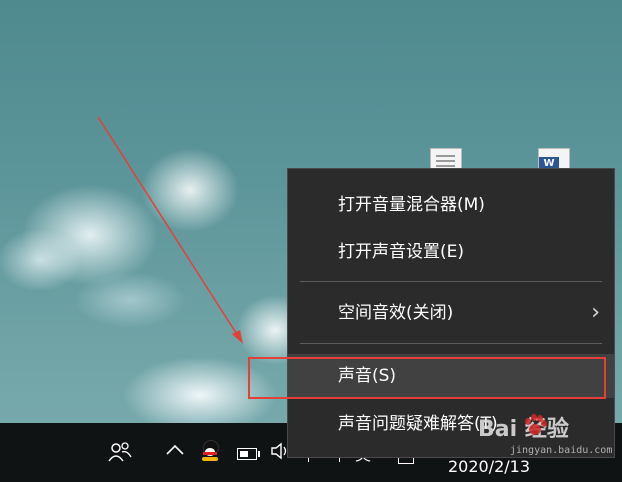 This screenshot has width=622, height=482. Describe the element at coordinates (396, 313) in the screenshot. I see `menu-item-label: 空间音效(关闭)` at that location.